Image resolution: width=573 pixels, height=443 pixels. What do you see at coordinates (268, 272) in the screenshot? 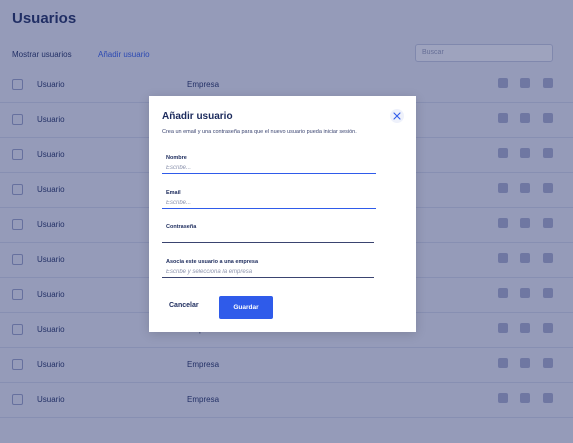
I see `company-input` at bounding box center [268, 272].